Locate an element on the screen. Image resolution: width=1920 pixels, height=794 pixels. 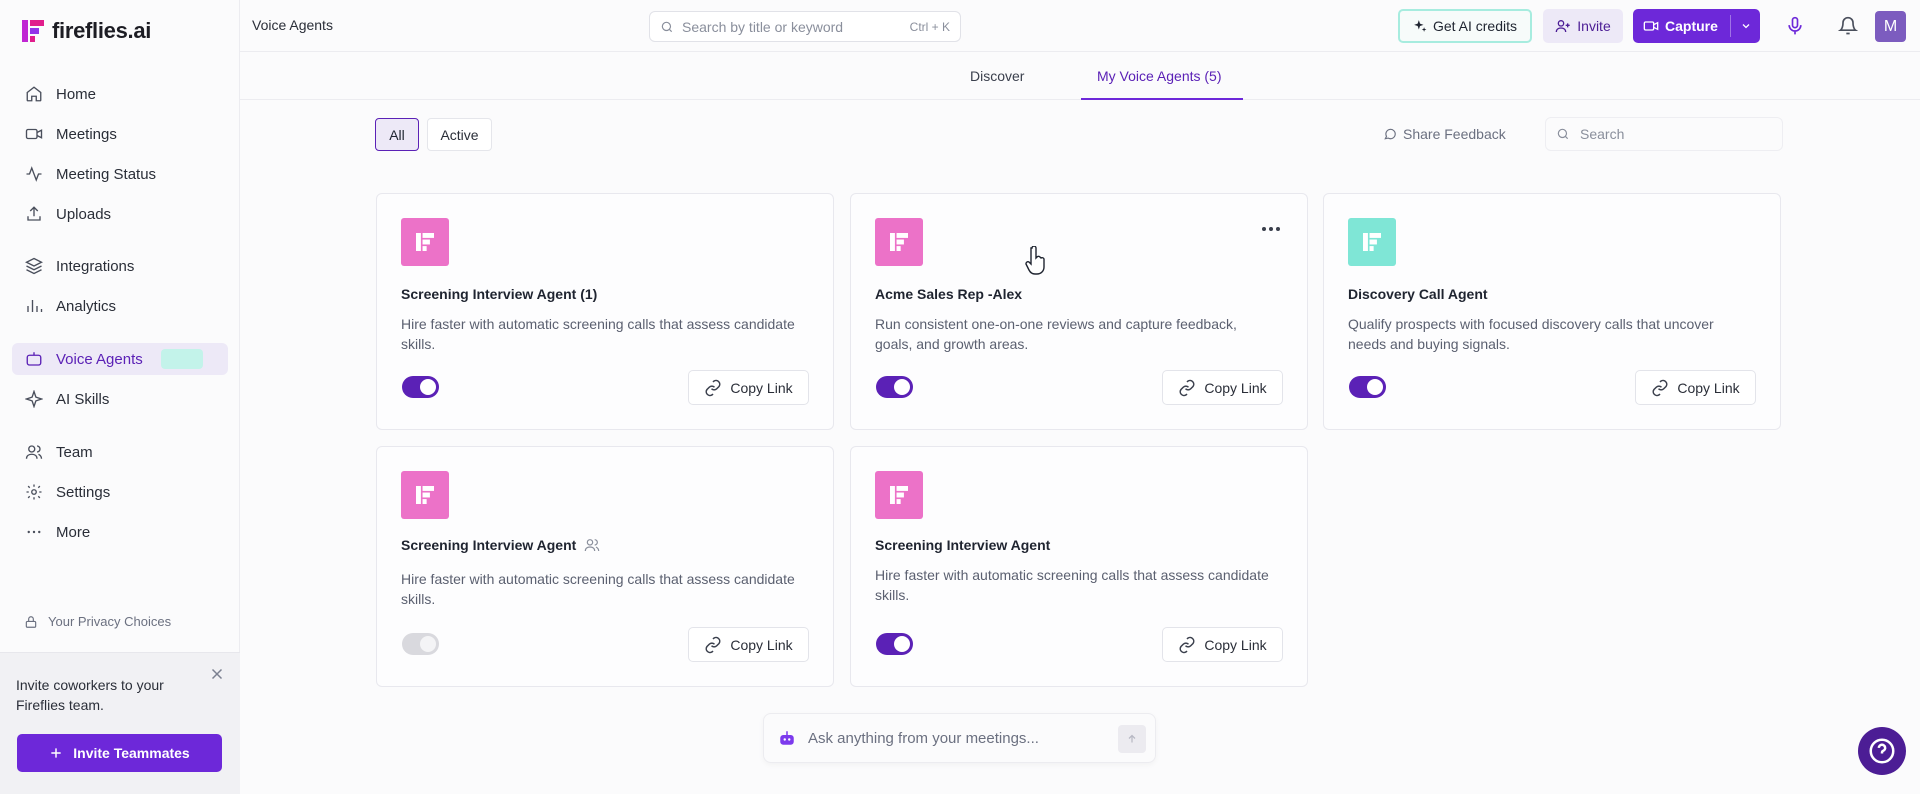
sidebar-item-meetings: Meetings is located at coordinates (120, 134).